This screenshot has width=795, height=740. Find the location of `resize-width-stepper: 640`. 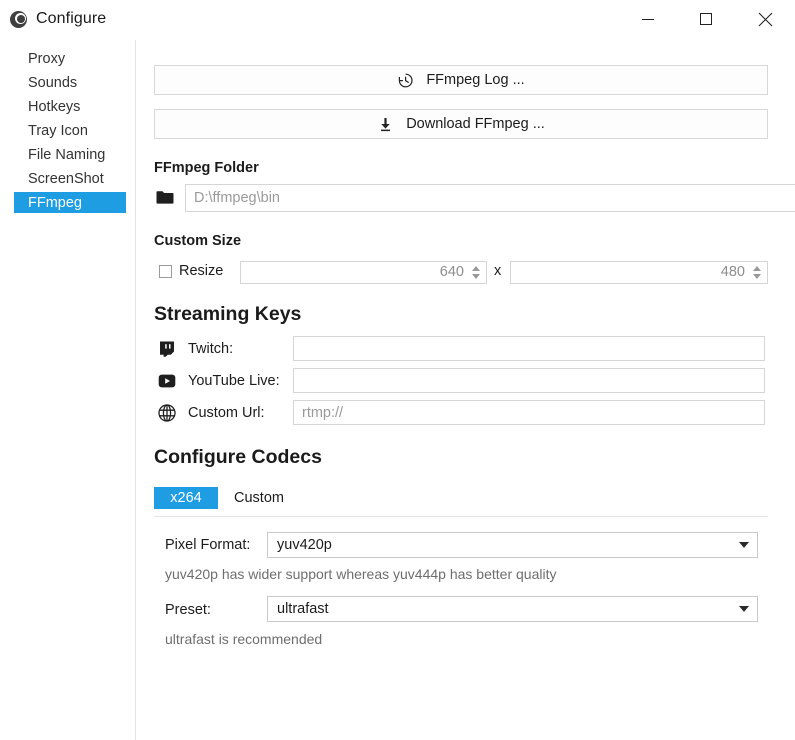

resize-width-stepper: 640 is located at coordinates (363, 272).